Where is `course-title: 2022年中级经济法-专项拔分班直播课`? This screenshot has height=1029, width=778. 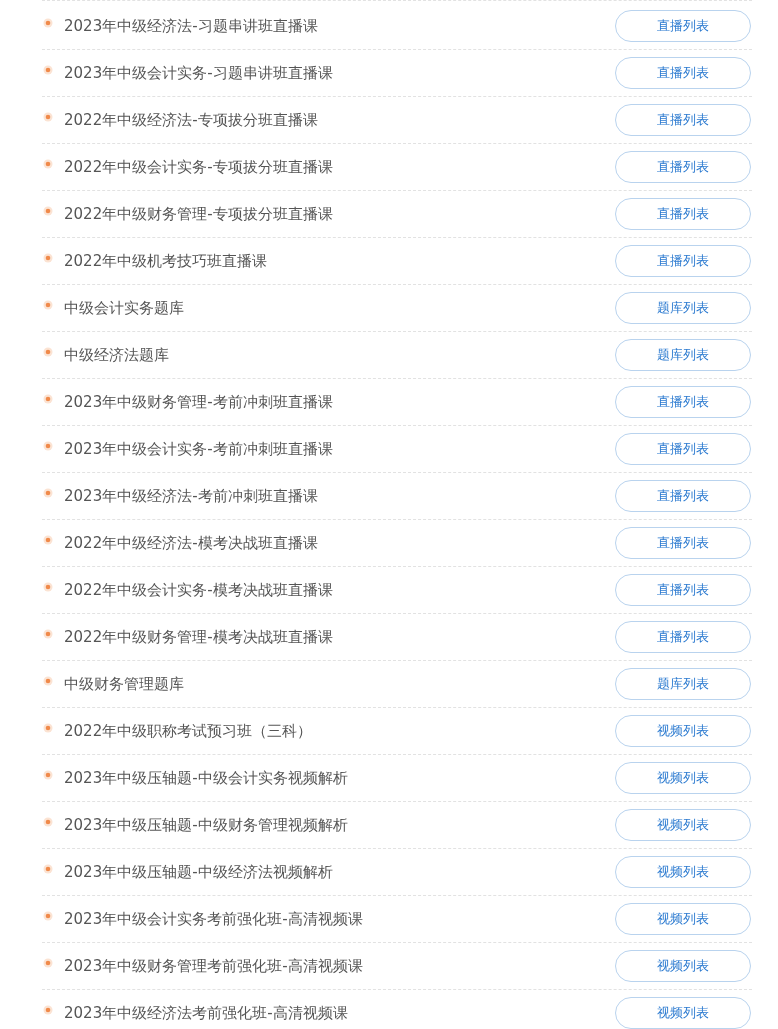 course-title: 2022年中级经济法-专项拔分班直播课 is located at coordinates (191, 120).